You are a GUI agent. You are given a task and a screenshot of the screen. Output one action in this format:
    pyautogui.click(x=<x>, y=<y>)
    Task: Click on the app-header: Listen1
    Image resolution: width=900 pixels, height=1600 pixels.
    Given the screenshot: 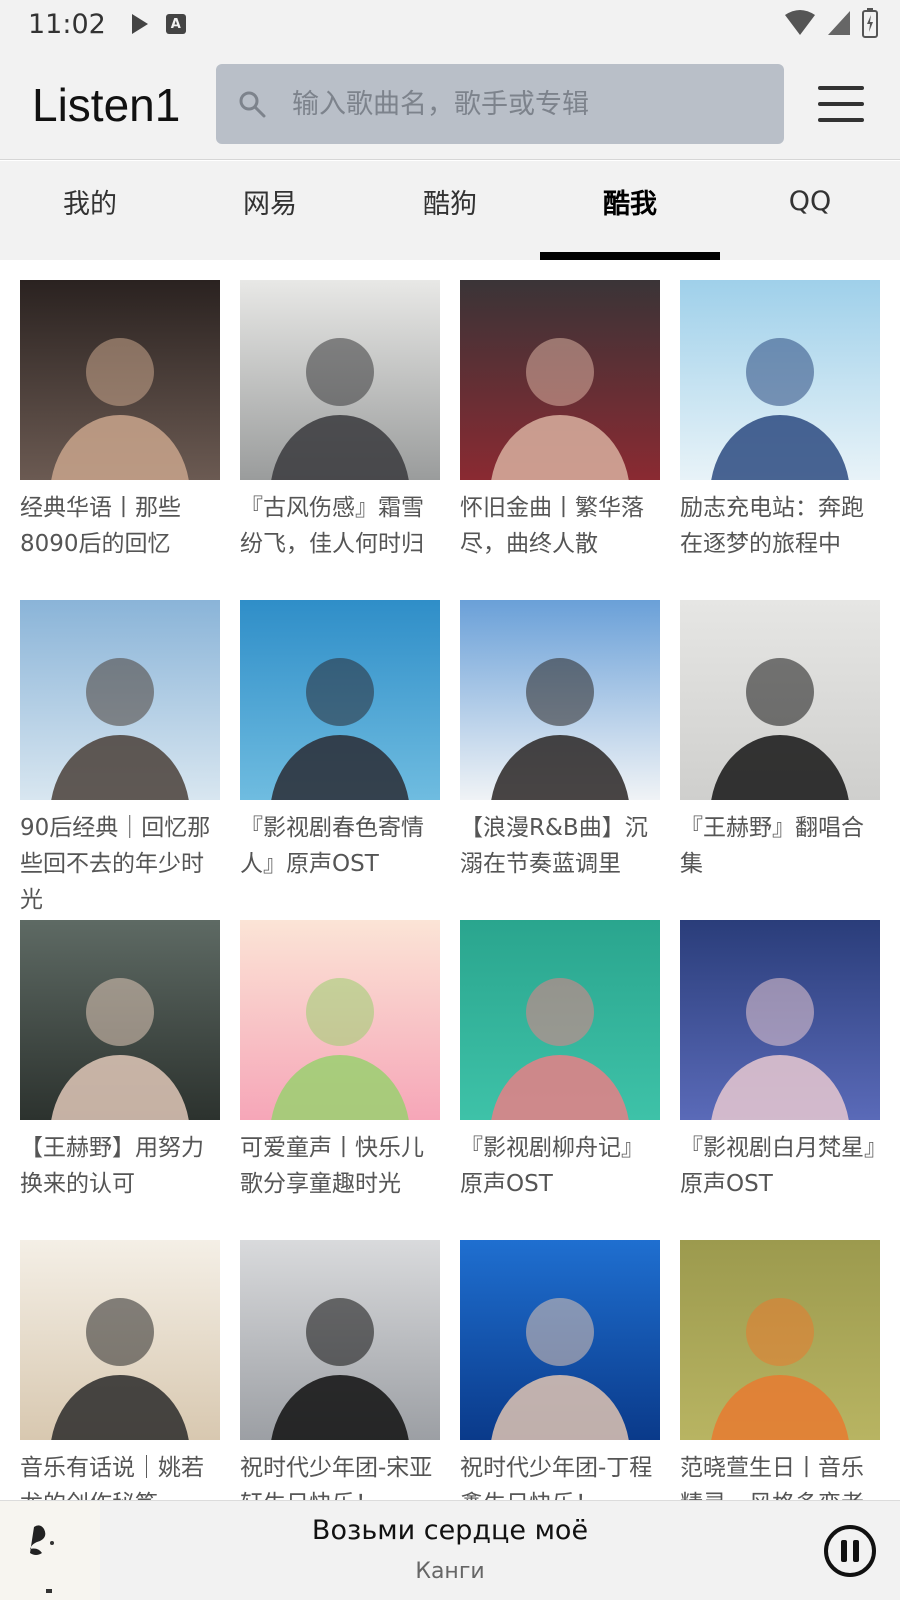 What is the action you would take?
    pyautogui.click(x=450, y=104)
    